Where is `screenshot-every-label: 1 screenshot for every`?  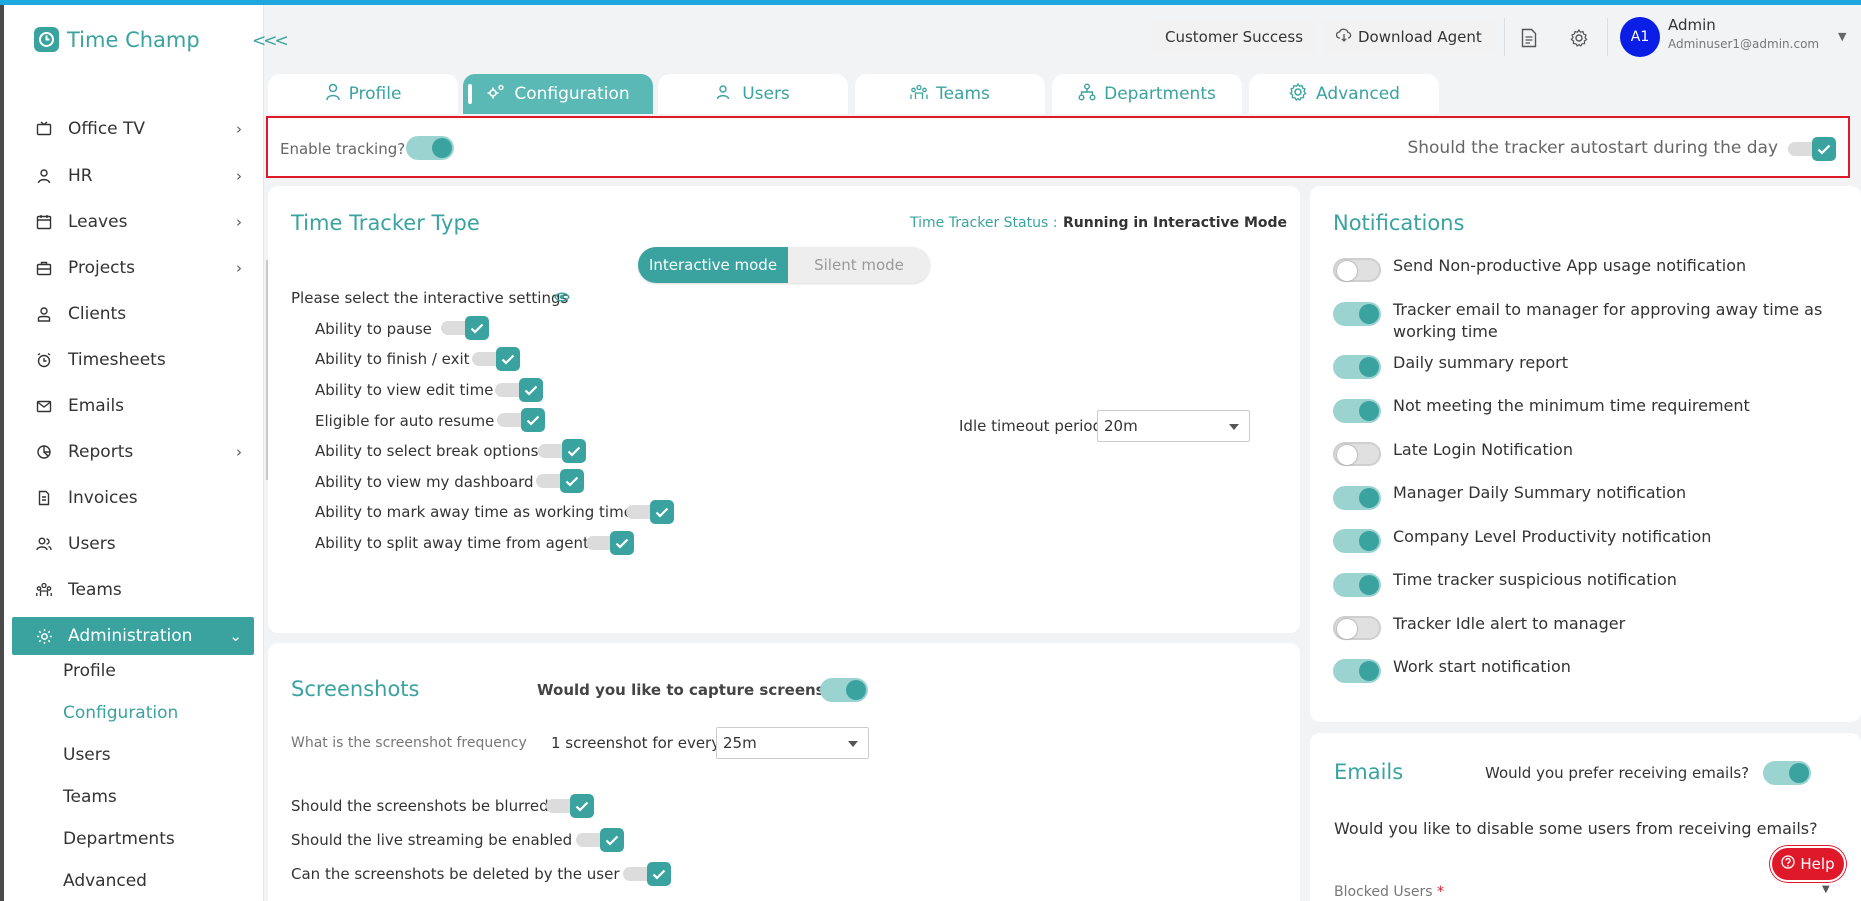 screenshot-every-label: 1 screenshot for every is located at coordinates (636, 743).